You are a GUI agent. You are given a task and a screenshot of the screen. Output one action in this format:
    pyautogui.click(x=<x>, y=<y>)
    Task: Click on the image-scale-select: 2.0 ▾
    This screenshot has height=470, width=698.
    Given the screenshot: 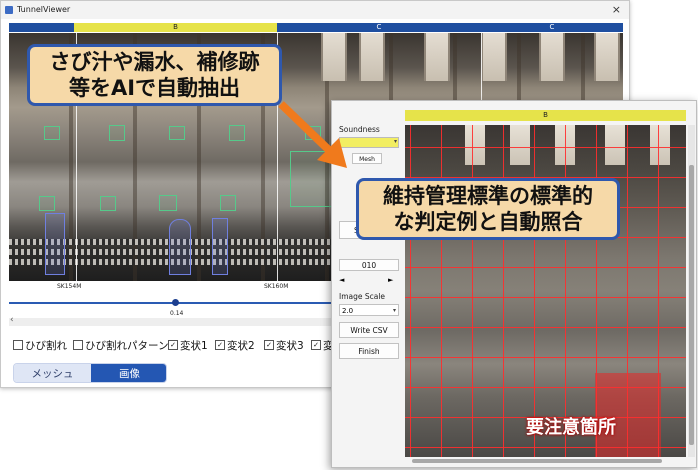 What is the action you would take?
    pyautogui.click(x=369, y=310)
    